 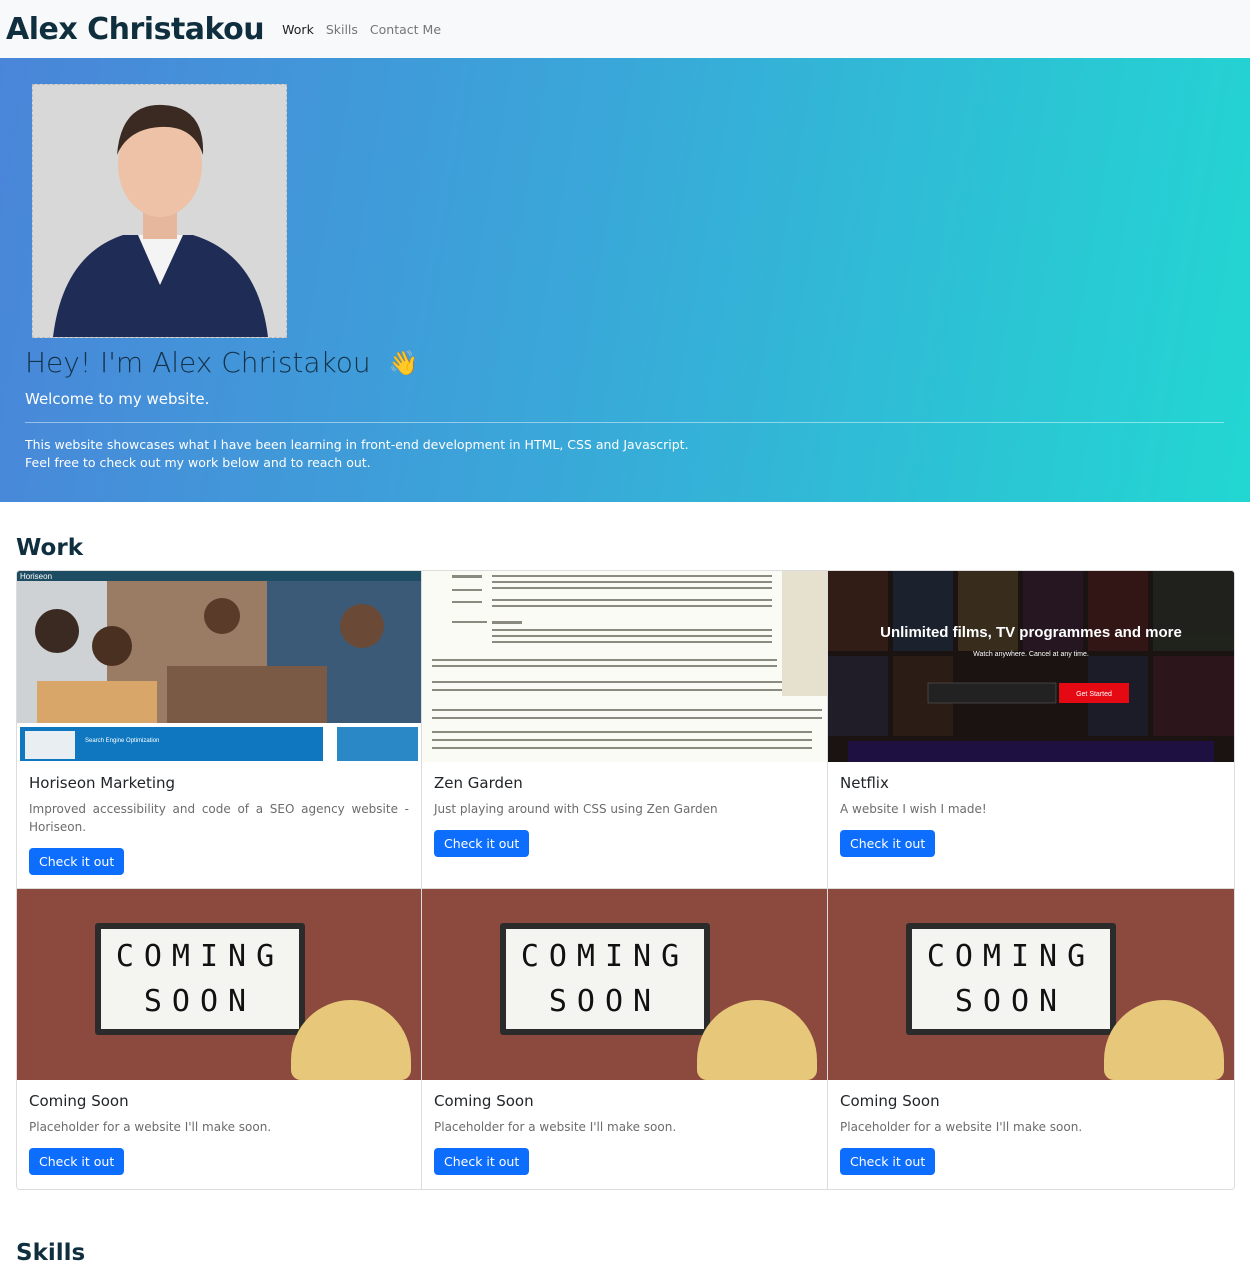 I want to click on horiseon-seo-text: Search Engine Optimization, so click(x=122, y=741).